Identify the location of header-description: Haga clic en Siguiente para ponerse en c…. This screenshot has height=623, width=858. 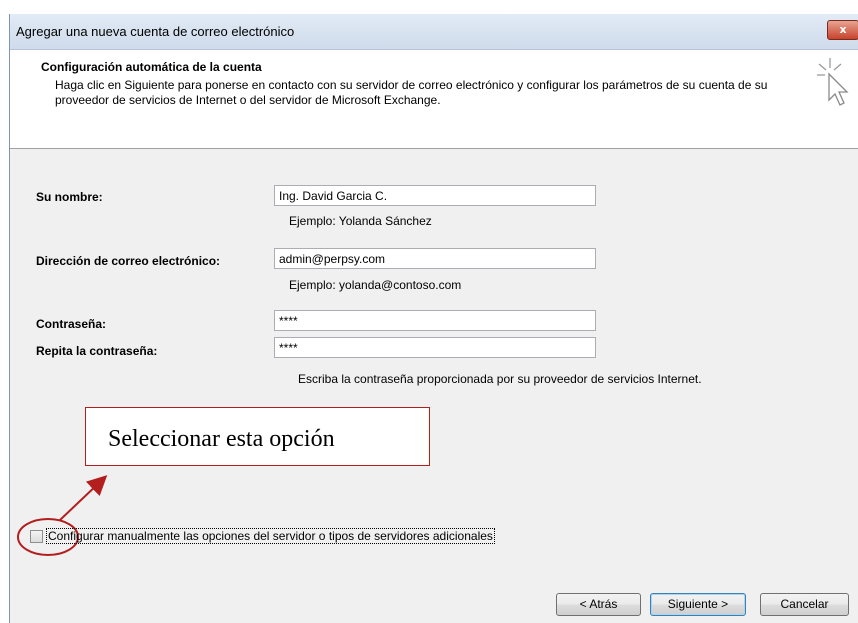
(411, 92).